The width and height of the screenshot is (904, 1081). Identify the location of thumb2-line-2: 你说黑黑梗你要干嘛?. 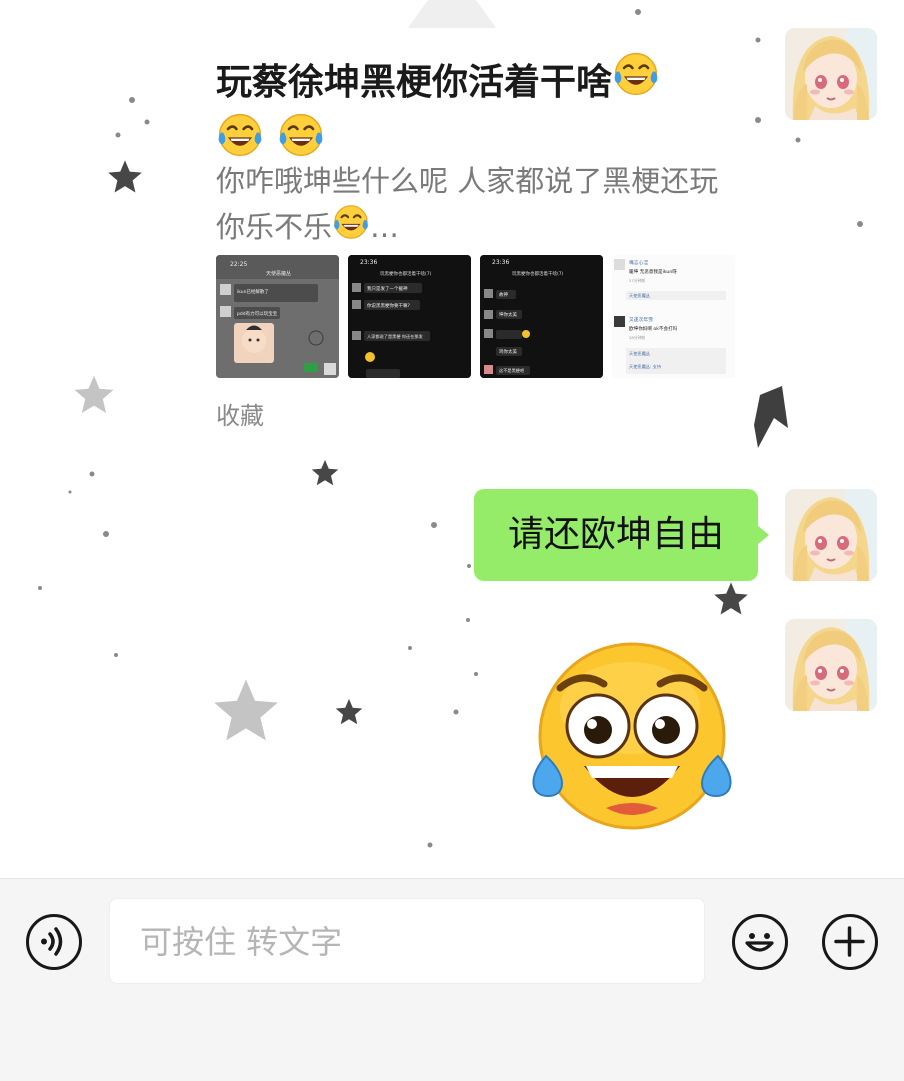
(388, 305).